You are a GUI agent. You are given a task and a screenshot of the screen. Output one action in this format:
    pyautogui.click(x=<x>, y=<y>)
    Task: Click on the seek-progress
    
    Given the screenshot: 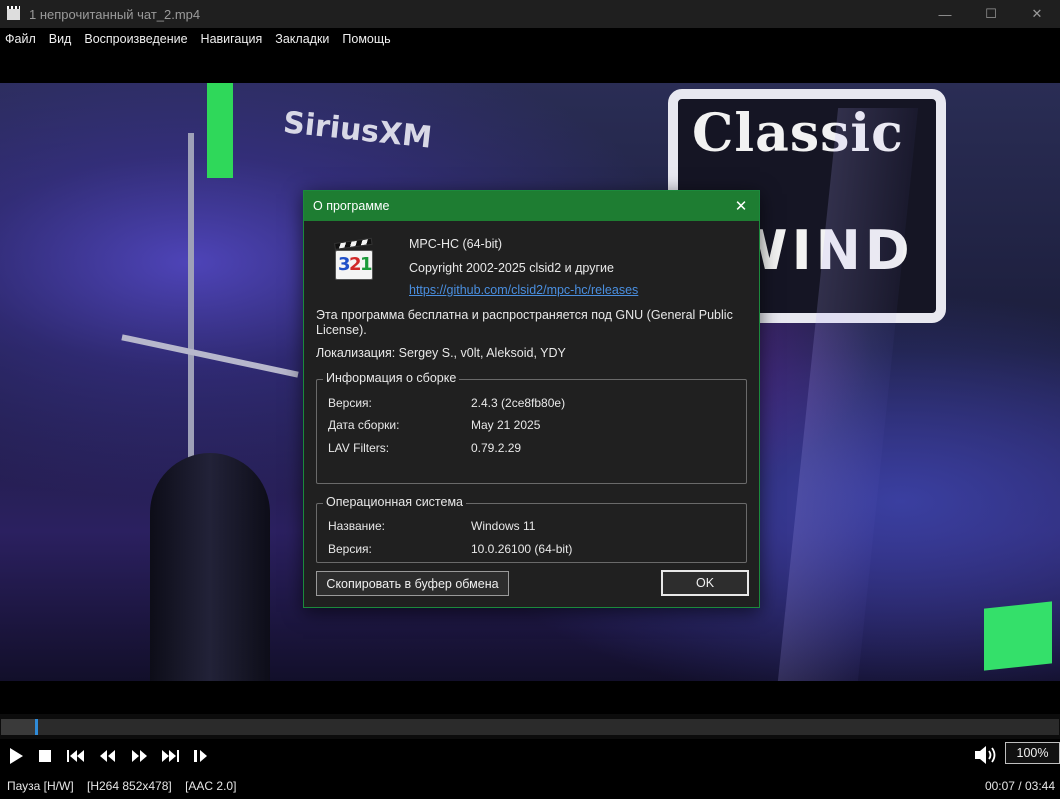 What is the action you would take?
    pyautogui.click(x=18, y=727)
    